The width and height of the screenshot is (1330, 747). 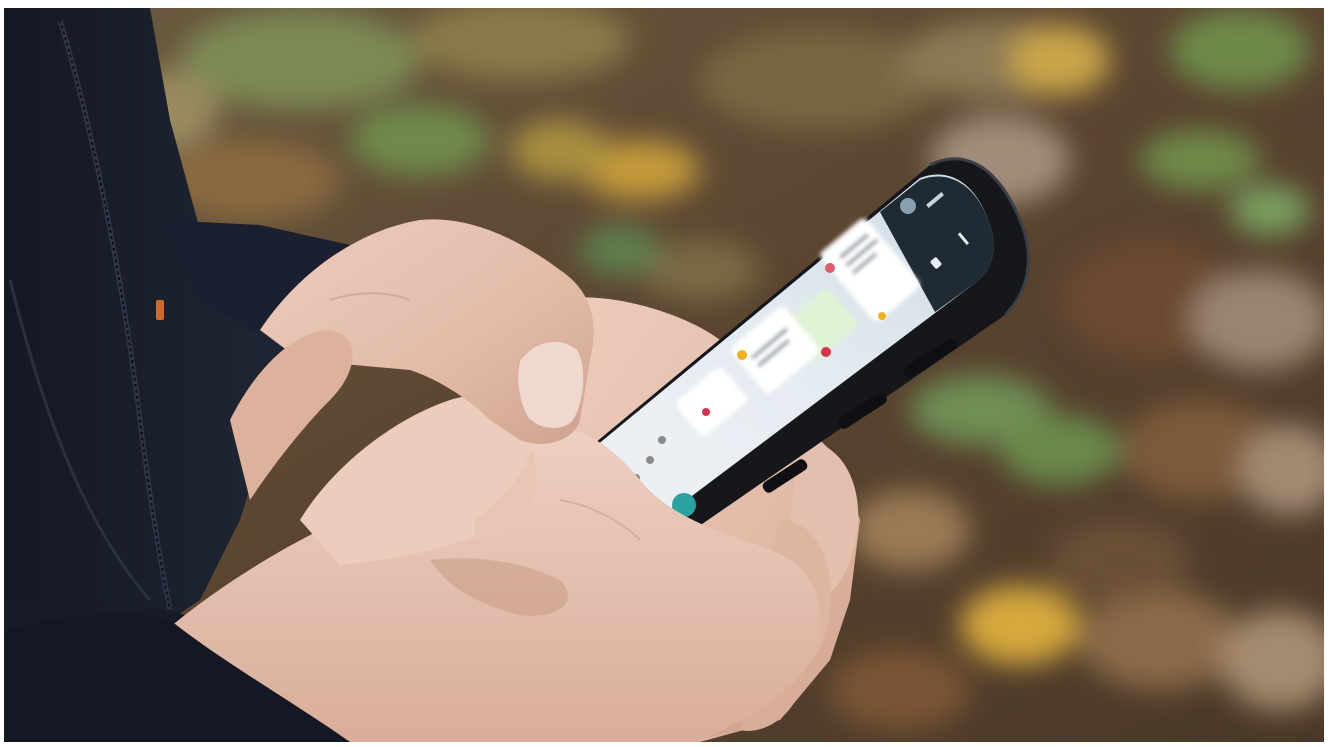 What do you see at coordinates (551, 384) in the screenshot?
I see `fingernail` at bounding box center [551, 384].